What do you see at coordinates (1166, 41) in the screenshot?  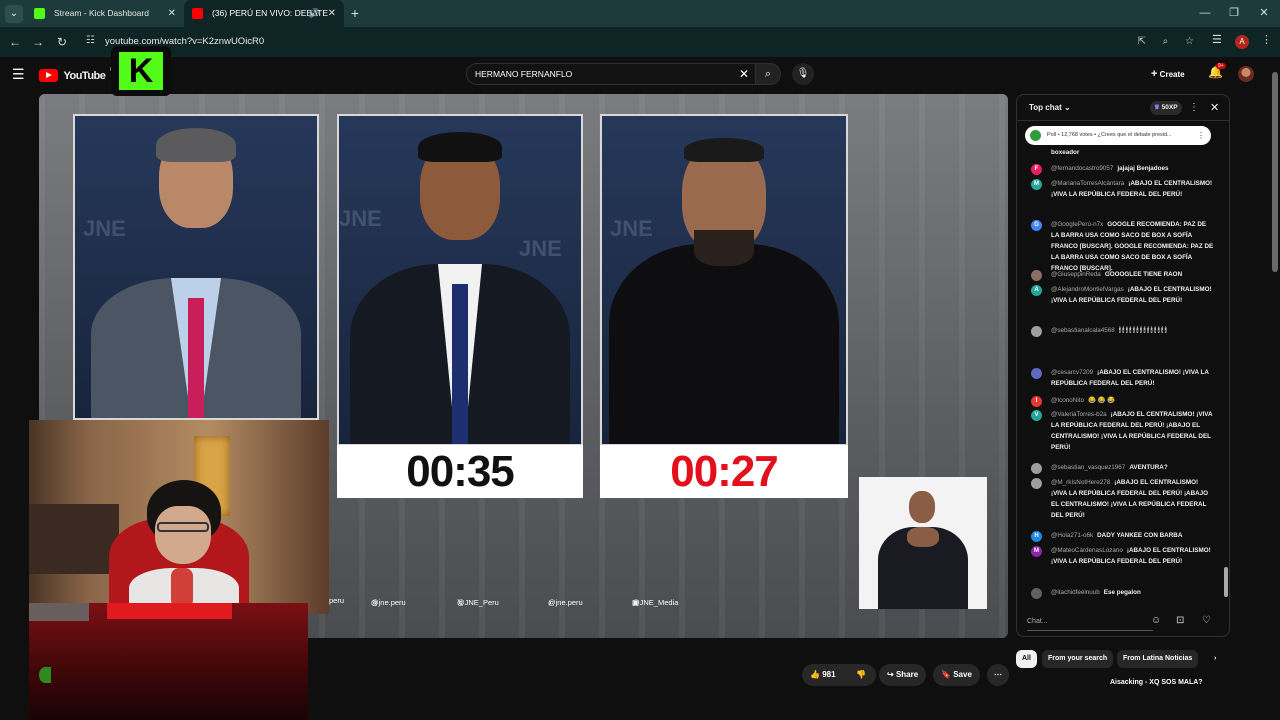 I see `zoom-icon: ⌕` at bounding box center [1166, 41].